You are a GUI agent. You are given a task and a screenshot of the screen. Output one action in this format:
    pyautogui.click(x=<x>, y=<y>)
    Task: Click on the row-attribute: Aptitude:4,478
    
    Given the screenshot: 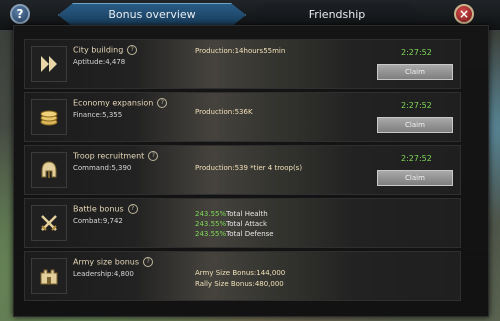 What is the action you would take?
    pyautogui.click(x=99, y=62)
    